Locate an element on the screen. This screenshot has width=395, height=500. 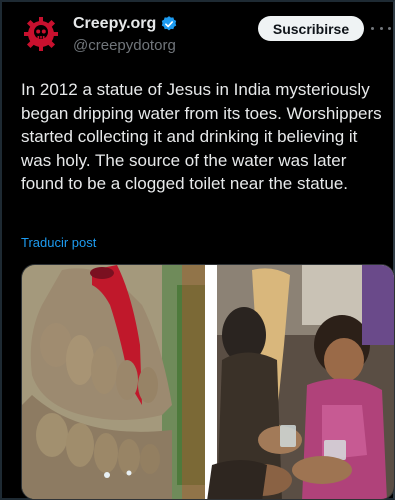
post-header: Creepy.org @creepydotorg Suscribirse is located at coordinates (197, 32).